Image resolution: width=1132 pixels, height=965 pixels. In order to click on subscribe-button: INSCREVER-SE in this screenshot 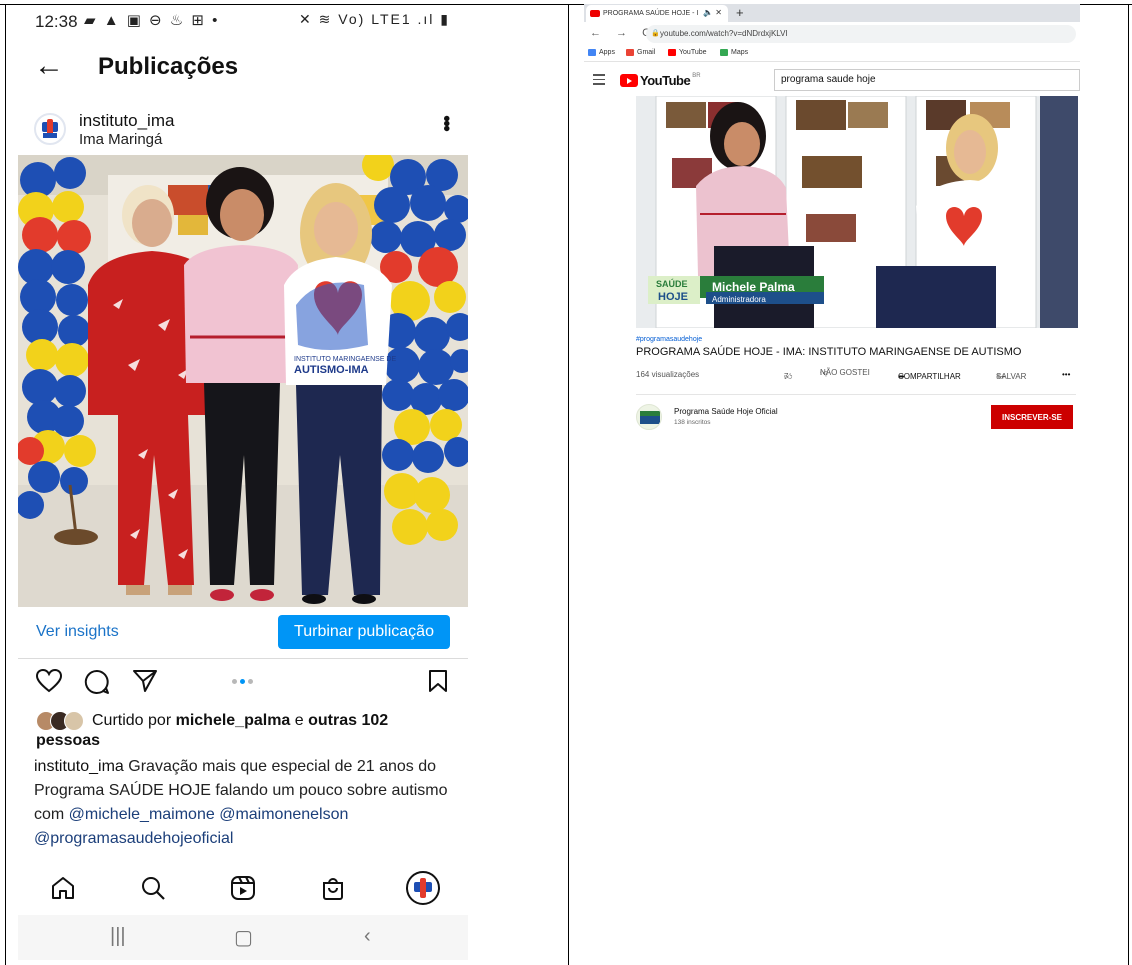, I will do `click(1032, 417)`.